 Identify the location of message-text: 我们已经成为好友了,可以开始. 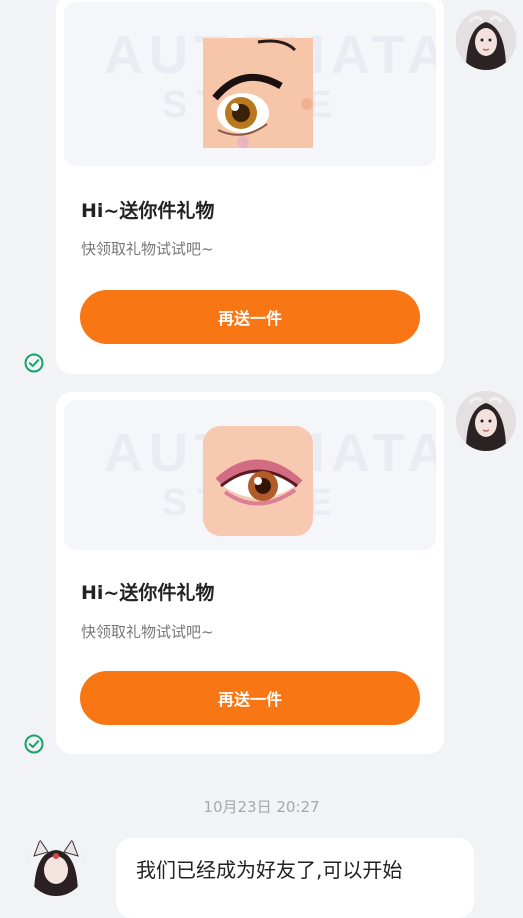
(269, 870).